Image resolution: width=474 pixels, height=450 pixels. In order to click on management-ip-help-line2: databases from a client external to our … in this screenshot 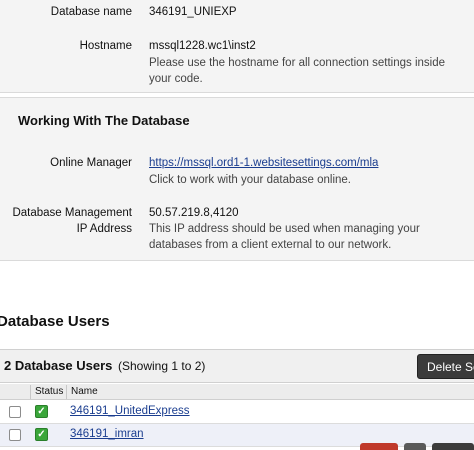, I will do `click(270, 245)`.